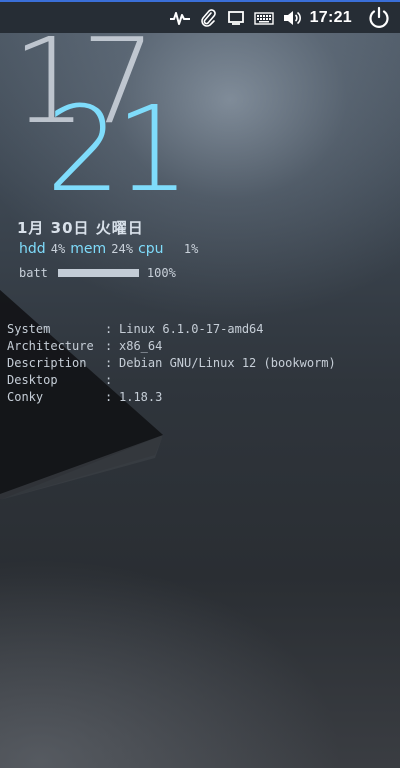 This screenshot has height=768, width=400. I want to click on sysinfo-value: Debian GNU/Linux 12 (bookworm), so click(227, 363).